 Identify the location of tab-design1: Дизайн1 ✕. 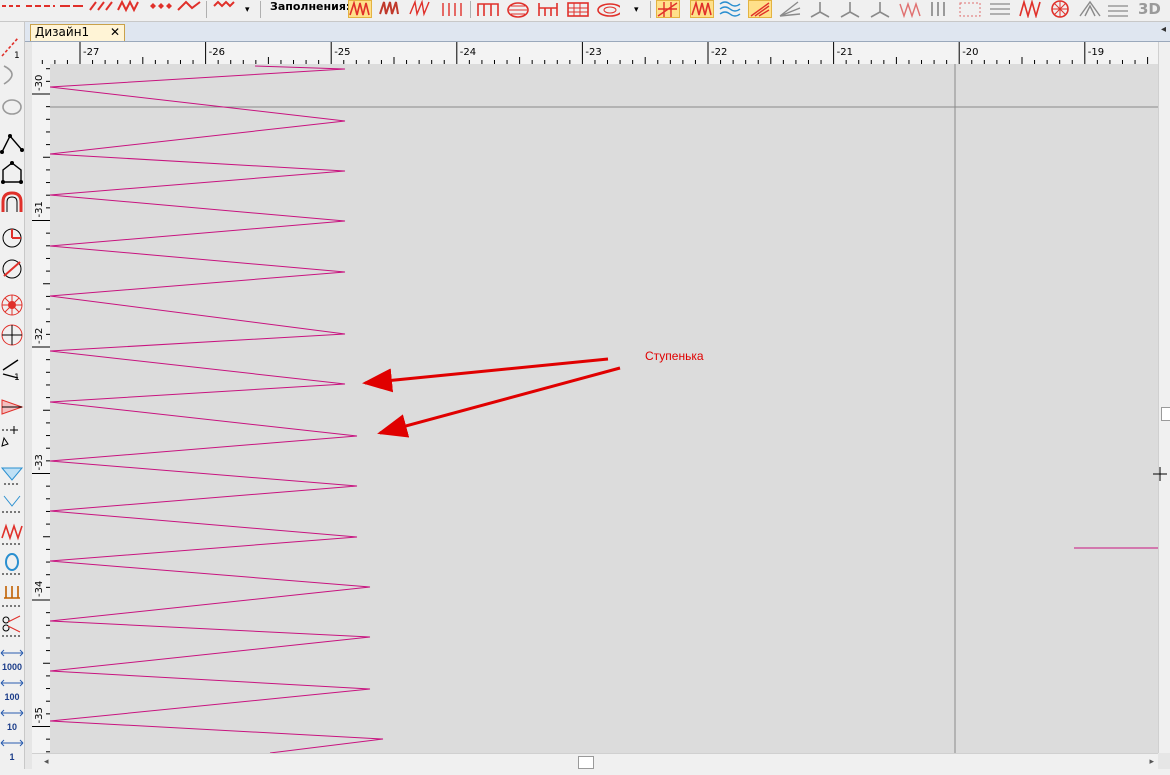
(77, 32).